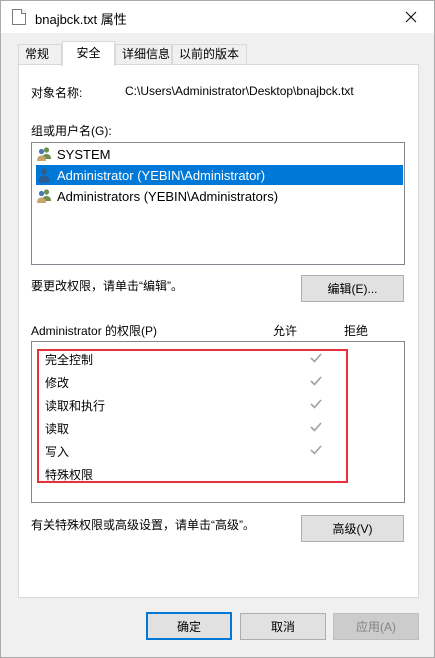 This screenshot has width=435, height=658. I want to click on user-name: Administrators (YEBIN\Administrators), so click(168, 196).